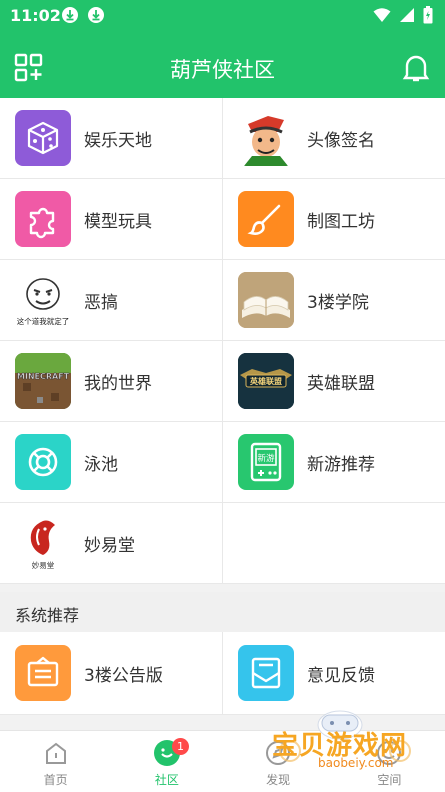 The width and height of the screenshot is (445, 792). I want to click on bell-icon, so click(416, 68).